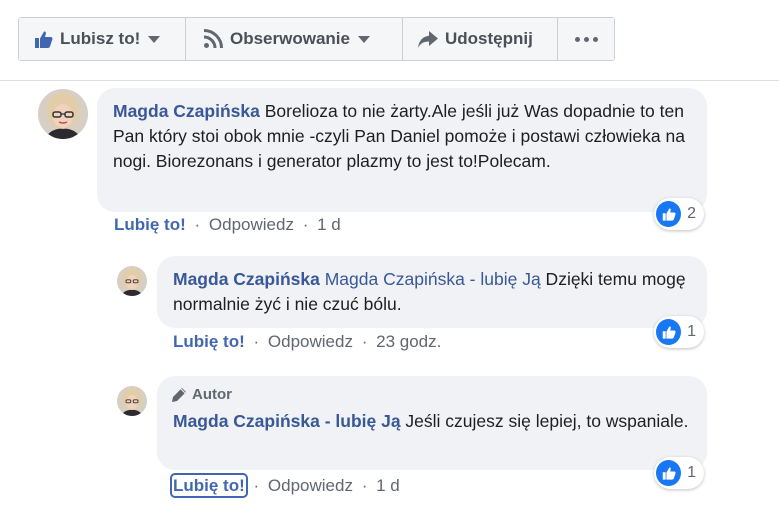 Image resolution: width=779 pixels, height=519 pixels. I want to click on post-action-toolbar: Lubisz to! Obserwowanie Udostępnij, so click(316, 39).